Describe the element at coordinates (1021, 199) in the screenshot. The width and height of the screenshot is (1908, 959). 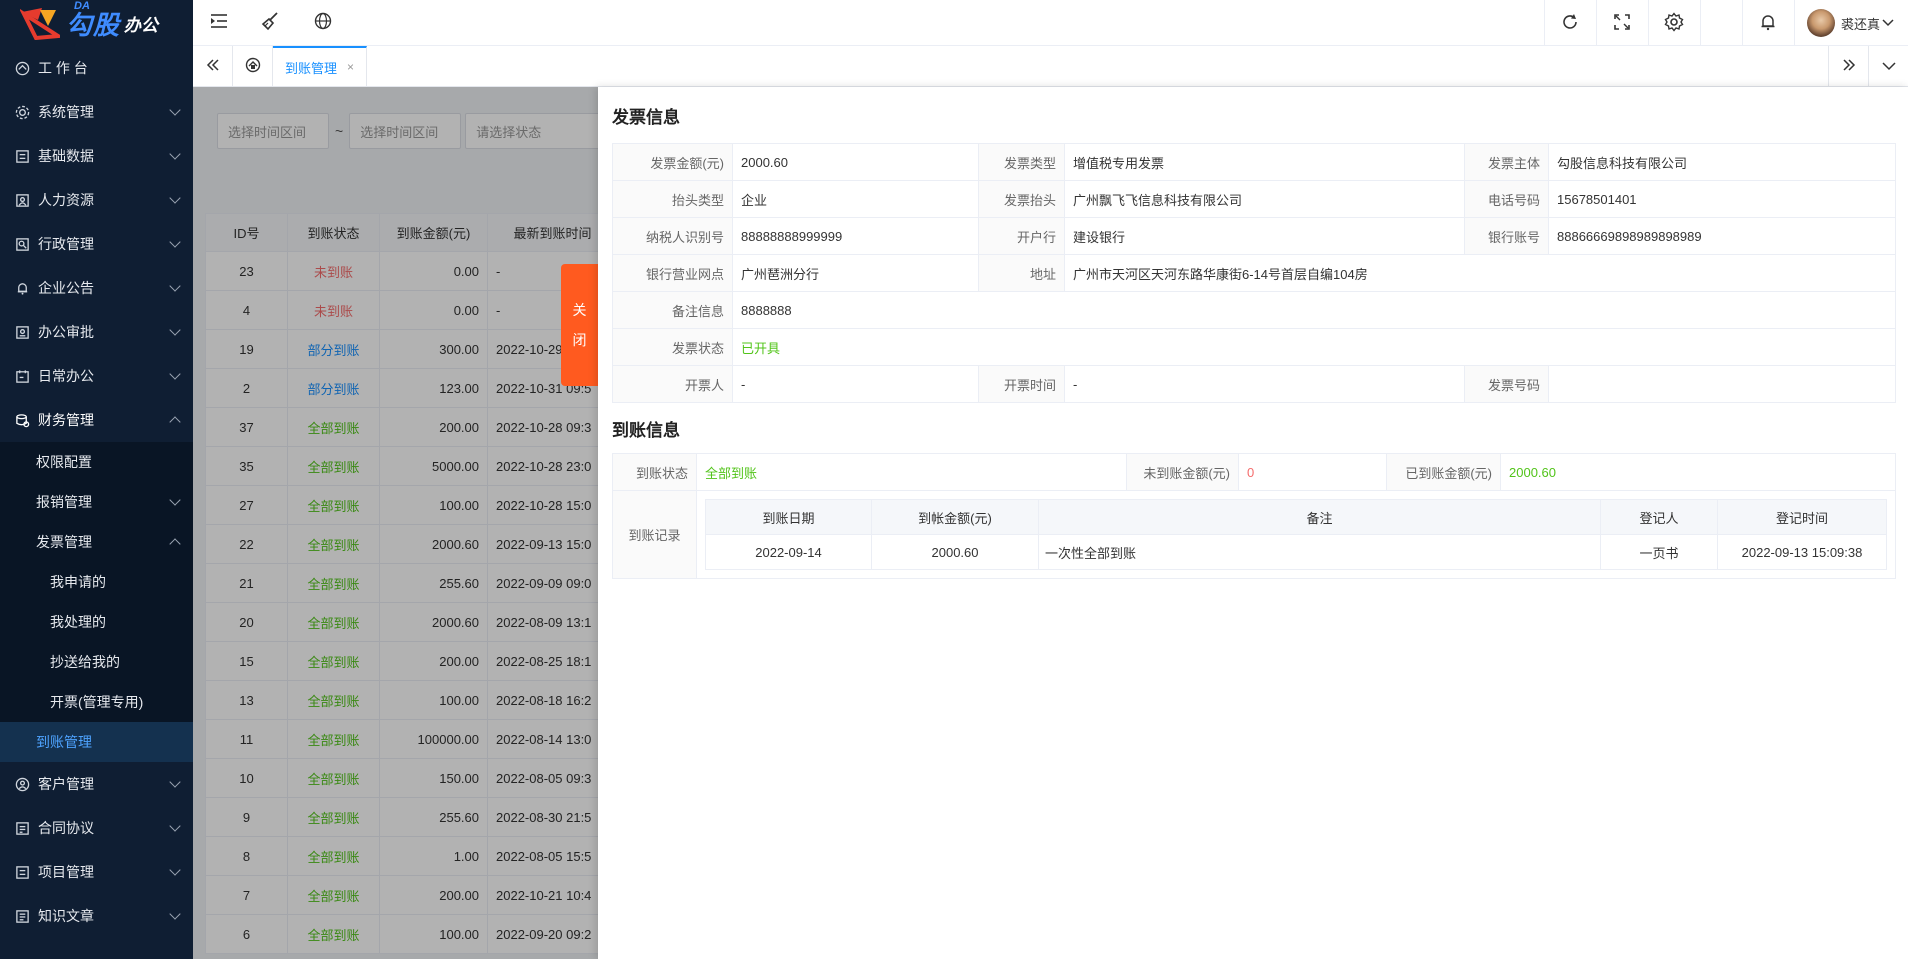
I see `invoice-head-label: 发票抬头` at that location.